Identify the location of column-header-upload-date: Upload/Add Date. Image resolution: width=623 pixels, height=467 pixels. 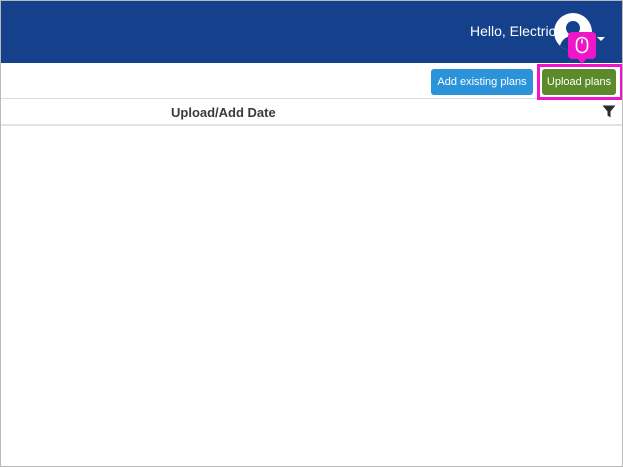
(223, 113).